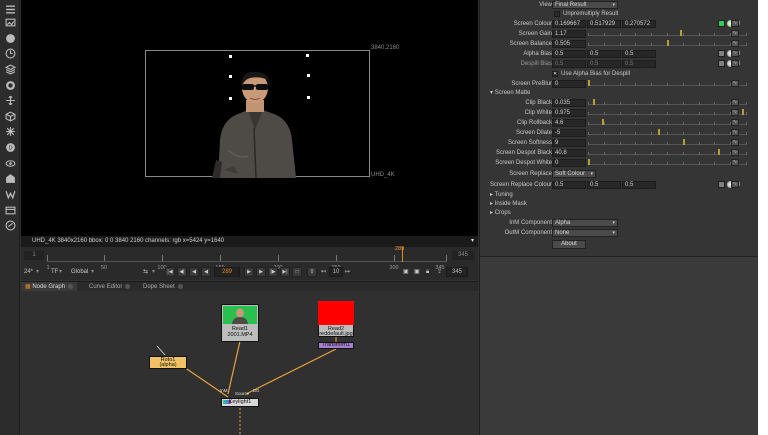 The width and height of the screenshot is (768, 435). Describe the element at coordinates (510, 93) in the screenshot. I see `screen-matte-section: ▾ Screen Matte` at that location.